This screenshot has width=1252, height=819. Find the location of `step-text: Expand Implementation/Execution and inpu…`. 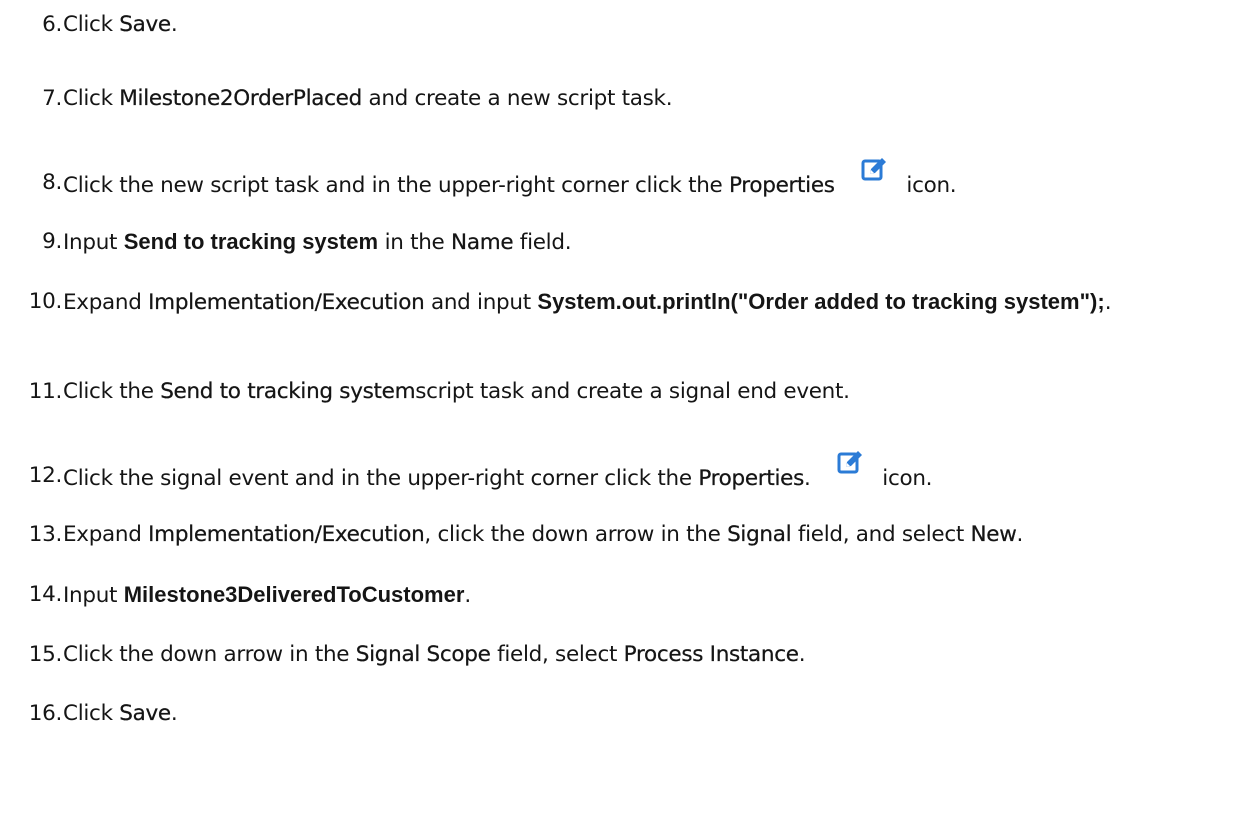

step-text: Expand Implementation/Execution and inpu… is located at coordinates (587, 302).